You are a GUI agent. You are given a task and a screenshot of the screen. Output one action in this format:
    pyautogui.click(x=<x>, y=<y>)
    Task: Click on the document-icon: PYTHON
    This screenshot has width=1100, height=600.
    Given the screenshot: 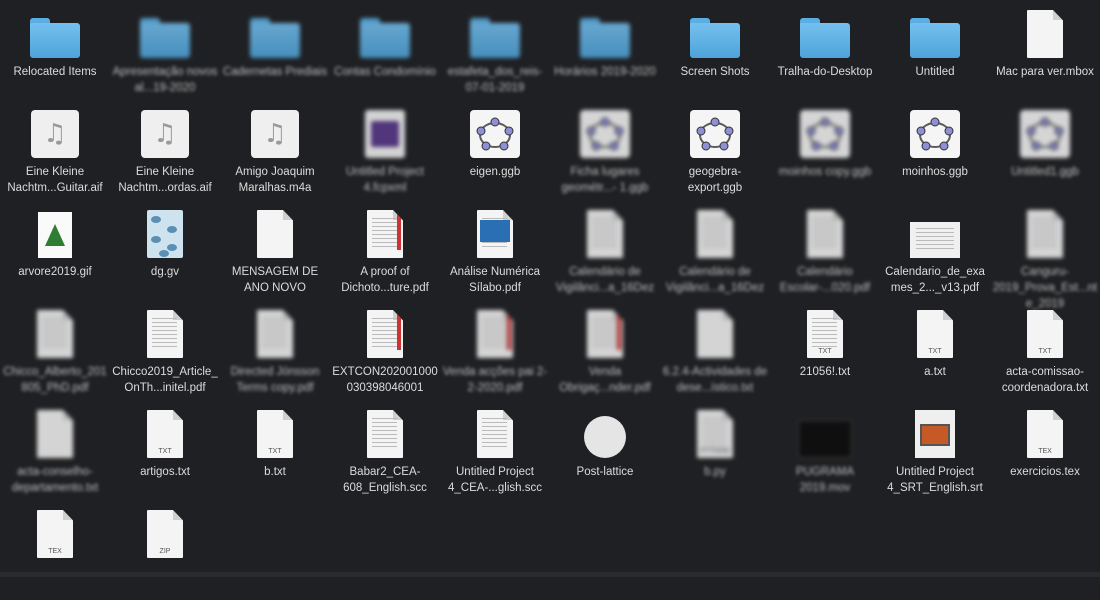 What is the action you would take?
    pyautogui.click(x=715, y=433)
    